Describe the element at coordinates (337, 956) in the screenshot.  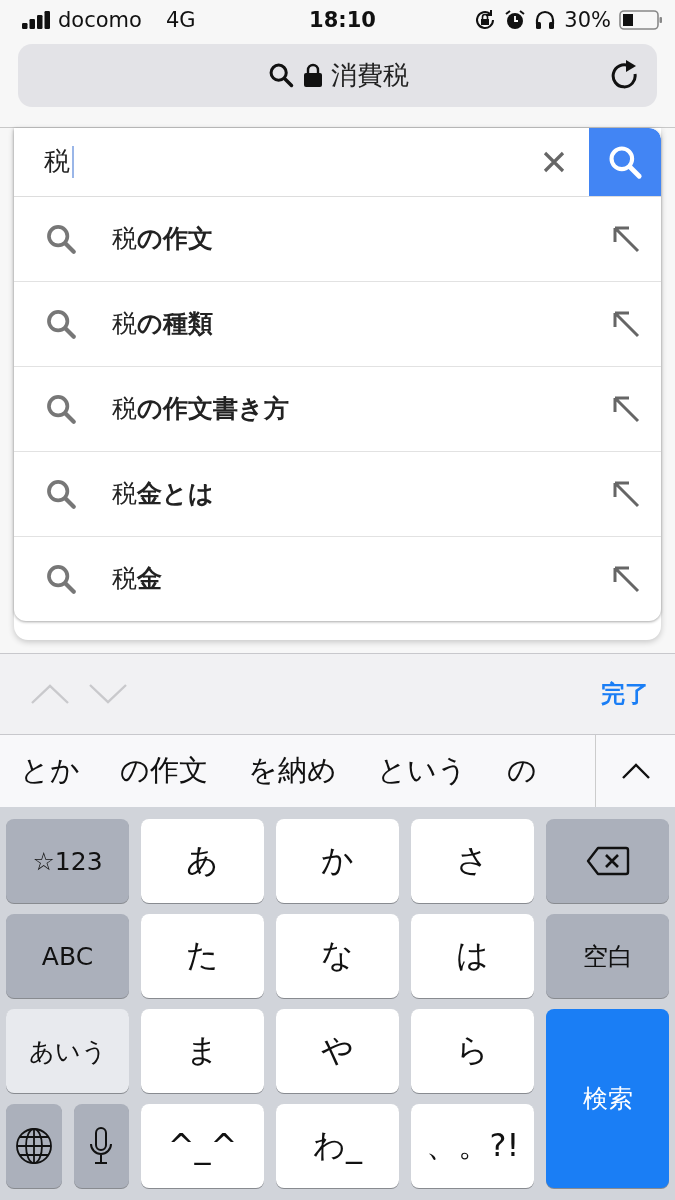
I see `keyboard-key: な` at that location.